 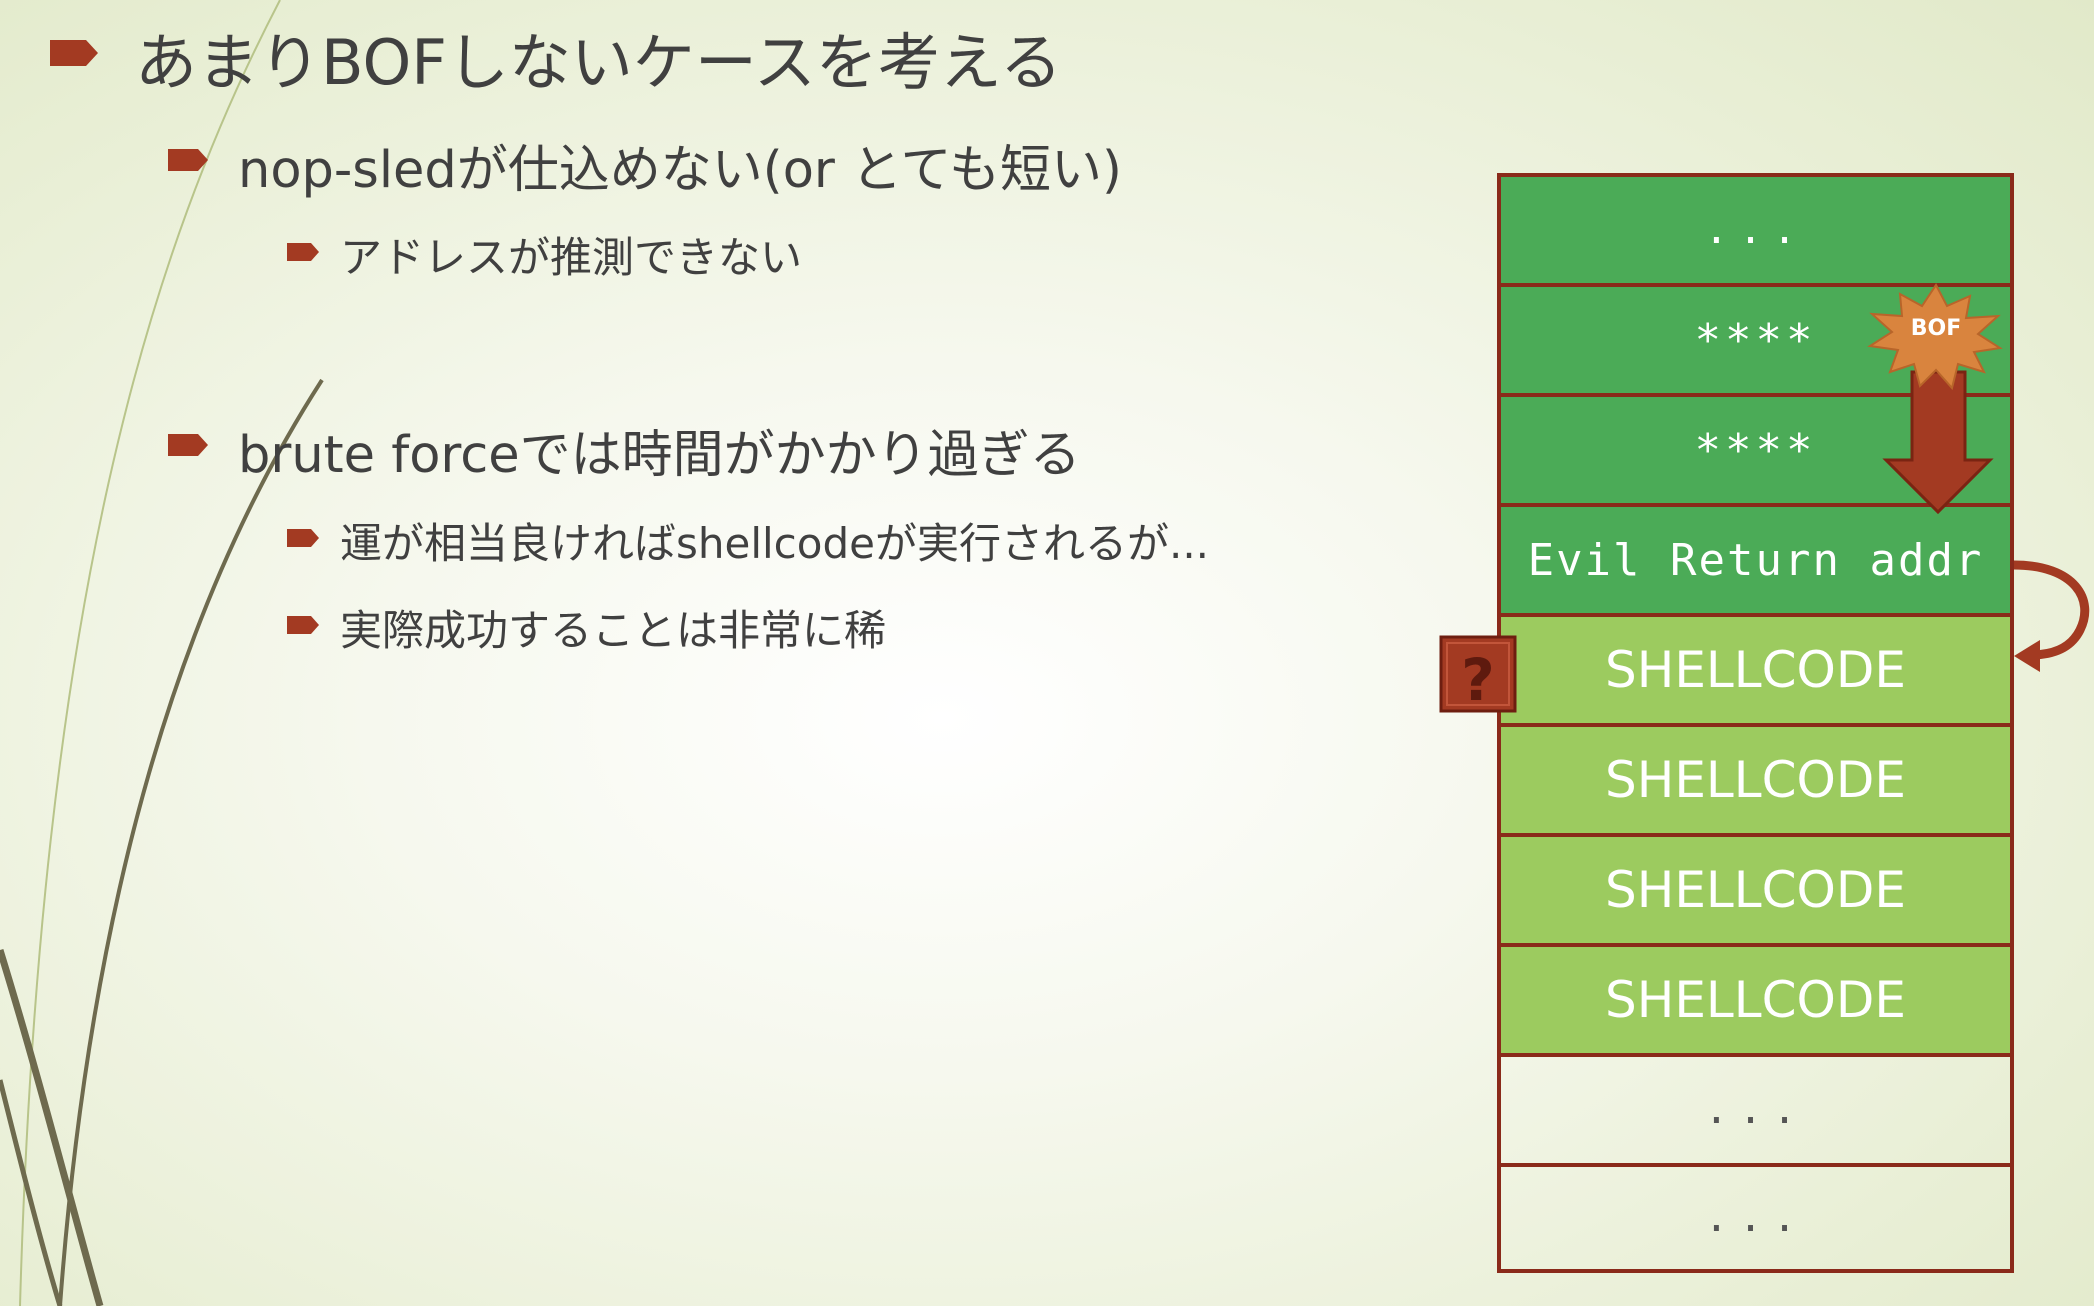 What do you see at coordinates (1936, 328) in the screenshot?
I see `bof-burst-label: BOF` at bounding box center [1936, 328].